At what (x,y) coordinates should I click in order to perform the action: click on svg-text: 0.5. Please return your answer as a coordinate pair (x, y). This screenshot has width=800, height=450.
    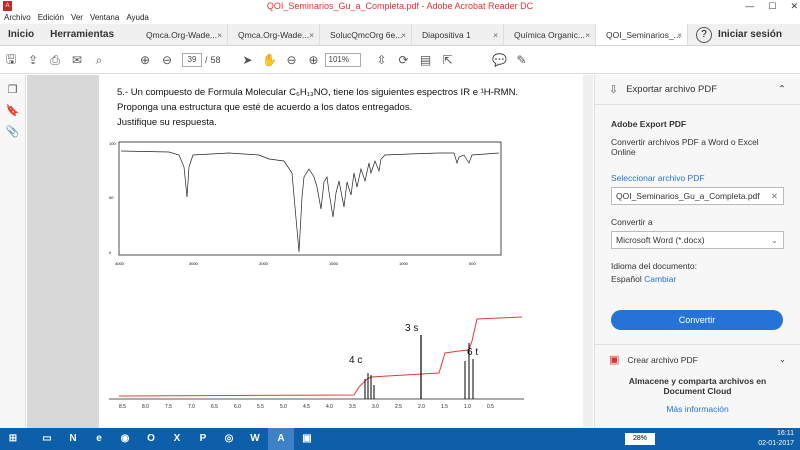
    Looking at the image, I should click on (490, 407).